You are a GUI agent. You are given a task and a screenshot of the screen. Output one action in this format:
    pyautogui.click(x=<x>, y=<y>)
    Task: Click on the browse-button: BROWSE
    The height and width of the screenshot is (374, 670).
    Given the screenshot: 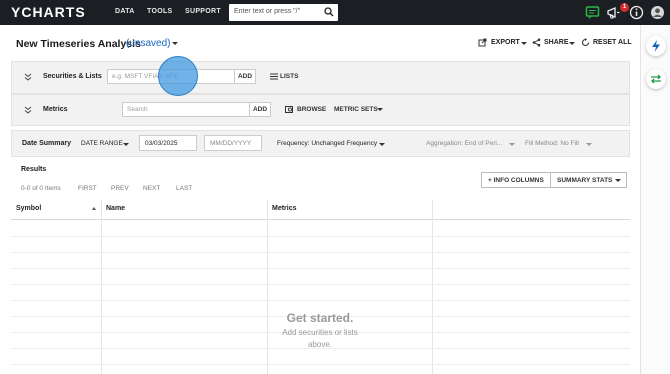 What is the action you would take?
    pyautogui.click(x=311, y=109)
    